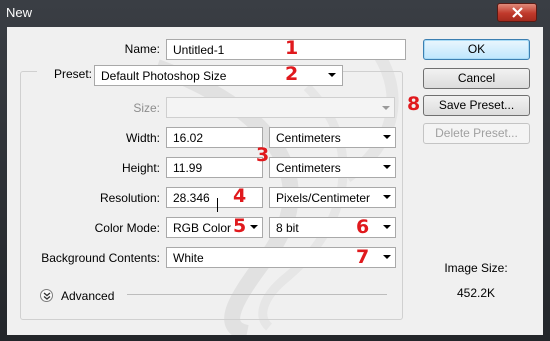  I want to click on double-chevron-down-icon, so click(47, 296).